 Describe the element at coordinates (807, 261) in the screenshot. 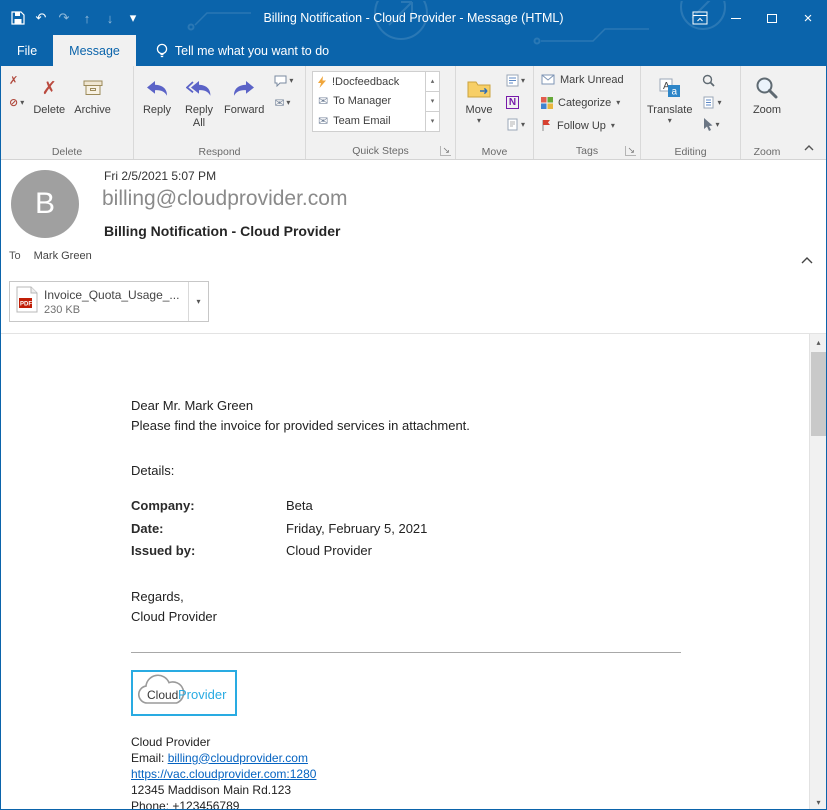

I see `collapse-header-button` at that location.